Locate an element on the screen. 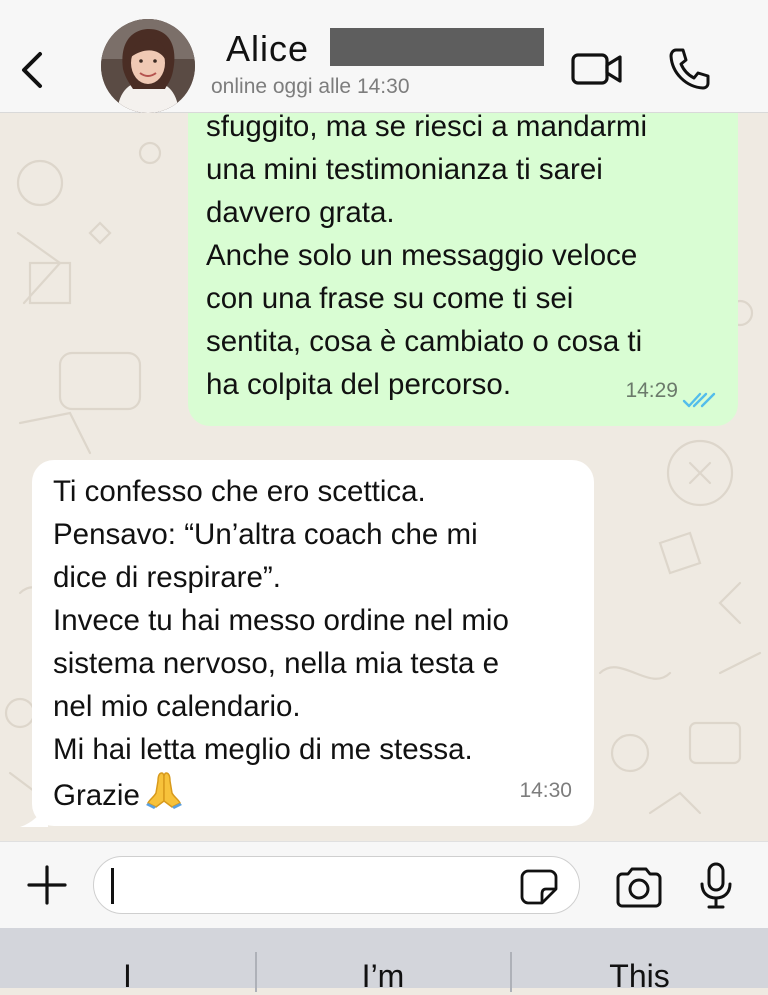 The image size is (768, 995). text-caret is located at coordinates (112, 886).